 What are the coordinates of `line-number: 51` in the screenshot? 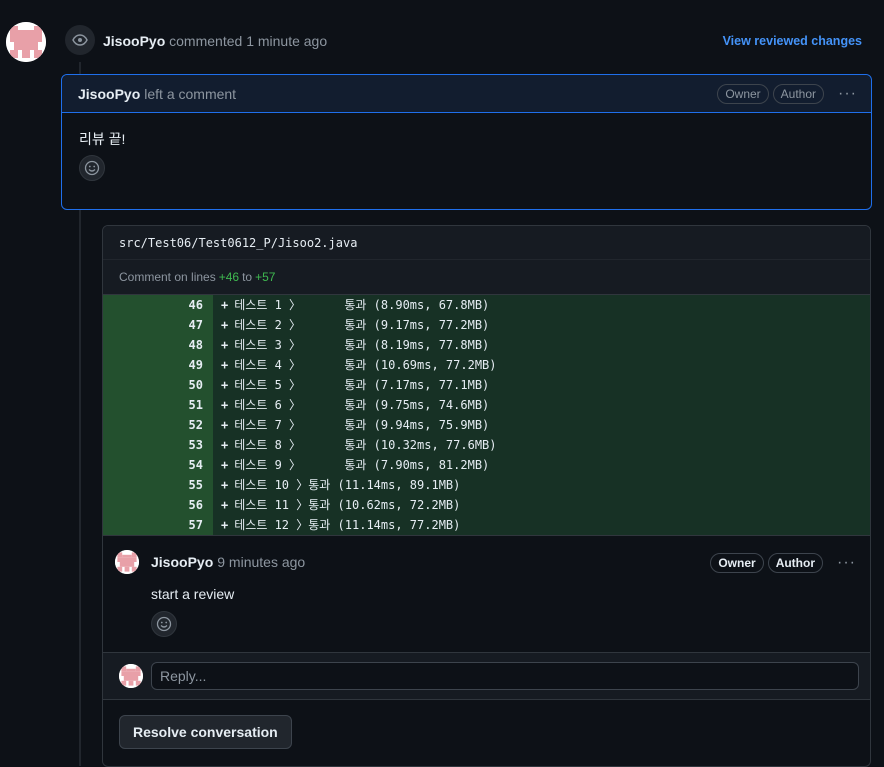 It's located at (158, 405).